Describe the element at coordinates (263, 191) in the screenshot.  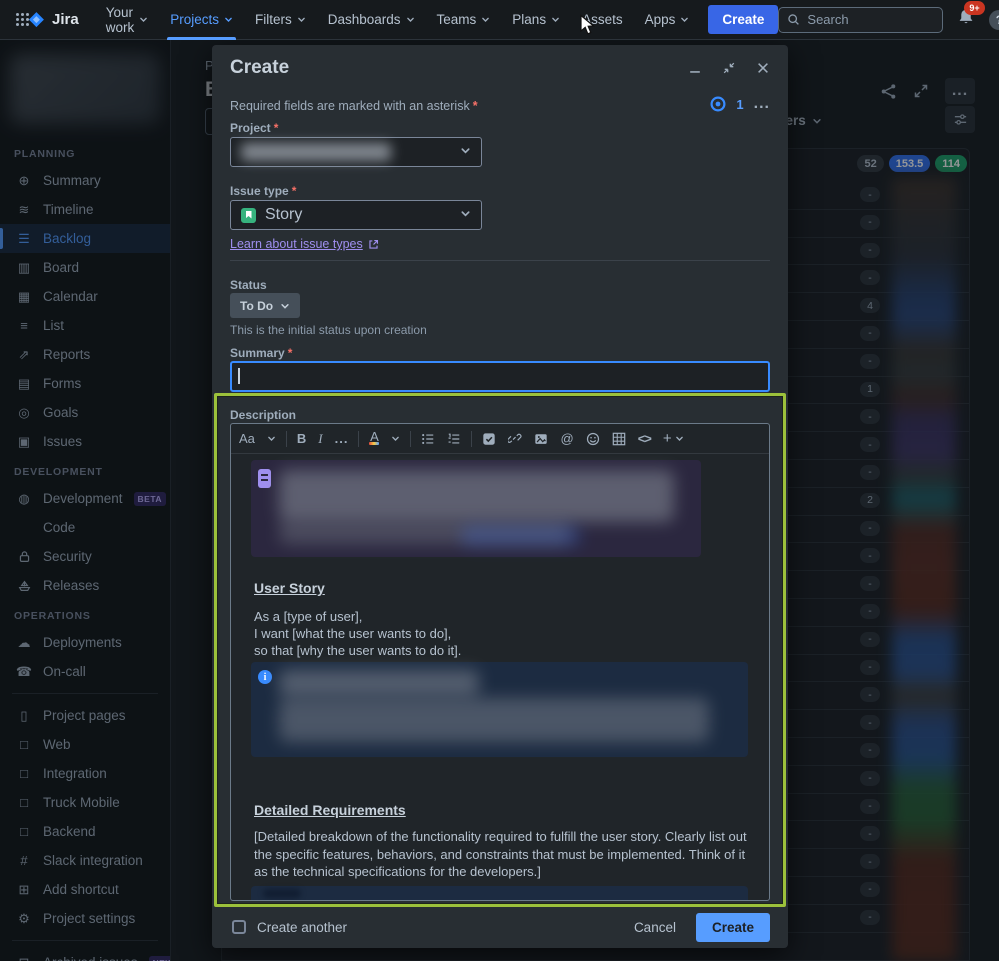
I see `issue-type-label: Issue type *` at that location.